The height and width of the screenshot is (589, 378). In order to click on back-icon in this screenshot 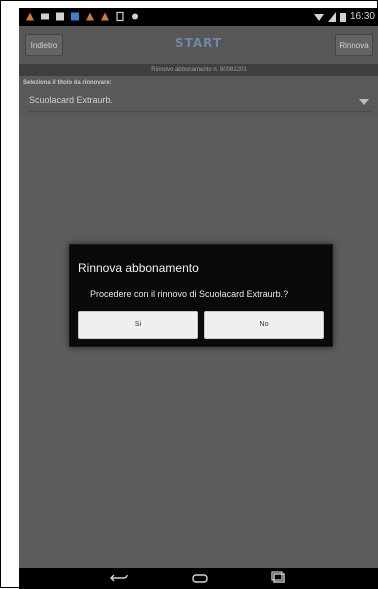, I will do `click(119, 578)`.